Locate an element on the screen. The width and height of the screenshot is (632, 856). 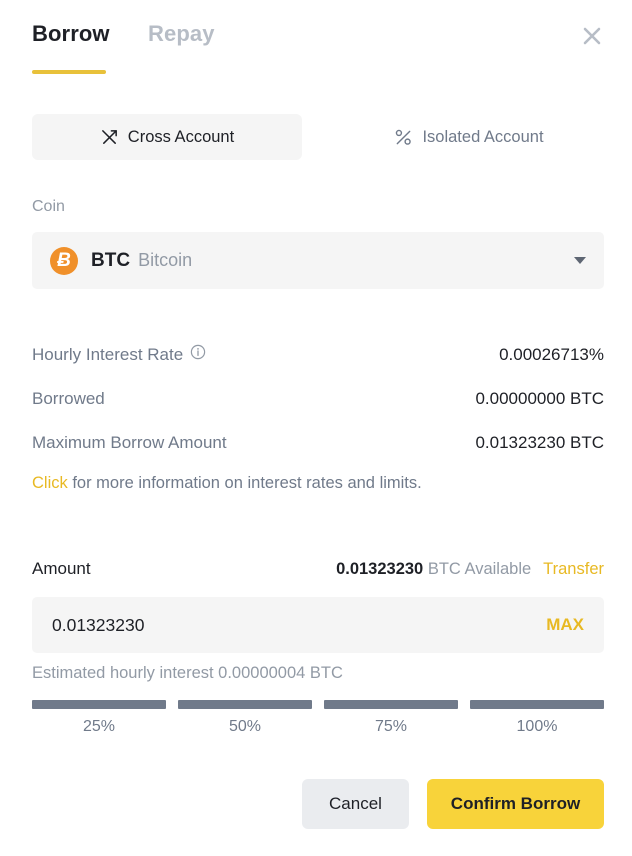
info-row-borrowed: Borrowed 0.00000000 BTC is located at coordinates (318, 398).